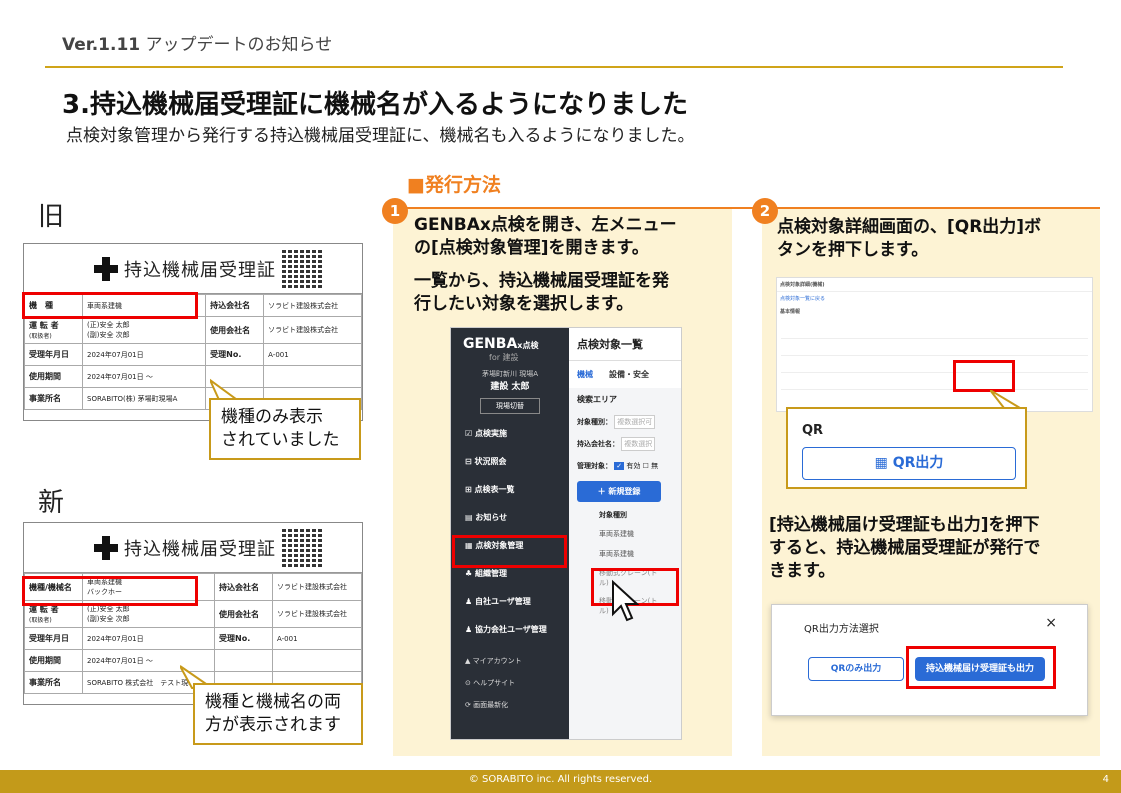 This screenshot has height=793, width=1121. What do you see at coordinates (510, 434) in the screenshot?
I see `sidebar-item: ☑ 点検実施` at bounding box center [510, 434].